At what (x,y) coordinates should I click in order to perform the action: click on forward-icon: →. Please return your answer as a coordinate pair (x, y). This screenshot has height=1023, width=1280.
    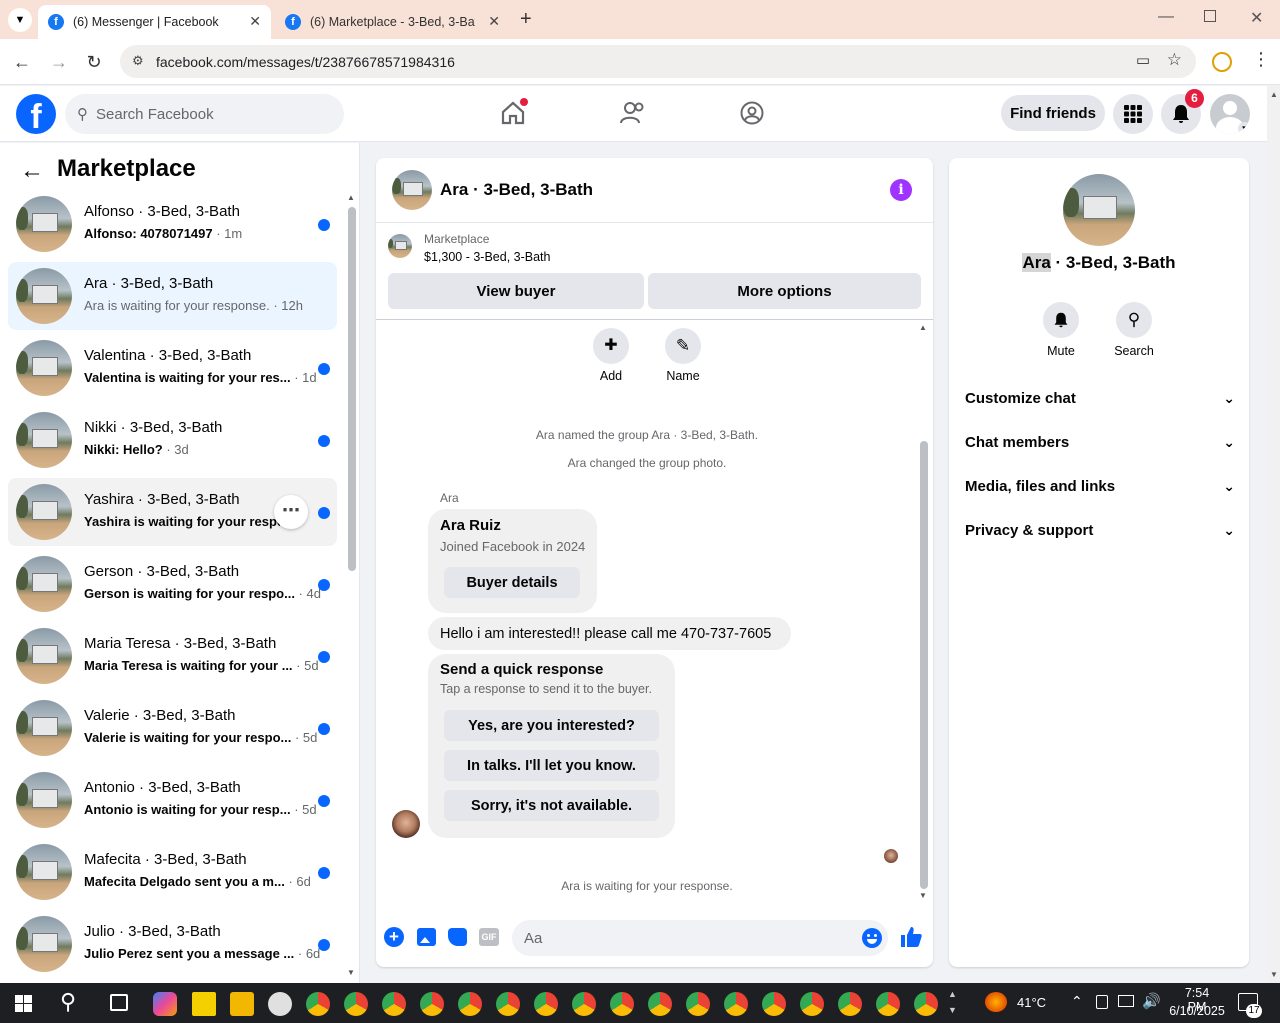
    Looking at the image, I should click on (59, 62).